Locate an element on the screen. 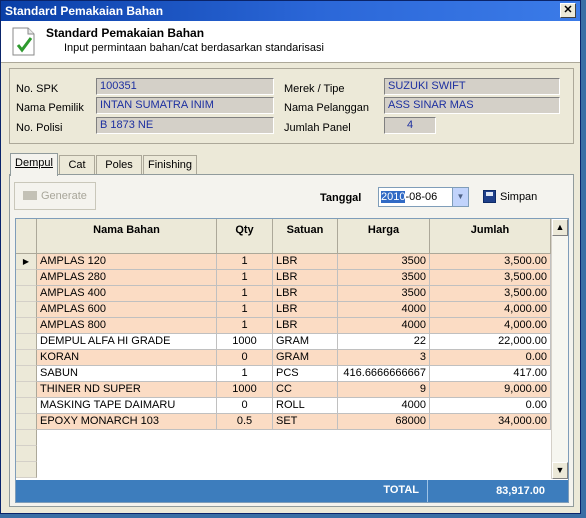  table-row: AMPLAS 600 1 LBR 4000 4,000.00 is located at coordinates (283, 310).